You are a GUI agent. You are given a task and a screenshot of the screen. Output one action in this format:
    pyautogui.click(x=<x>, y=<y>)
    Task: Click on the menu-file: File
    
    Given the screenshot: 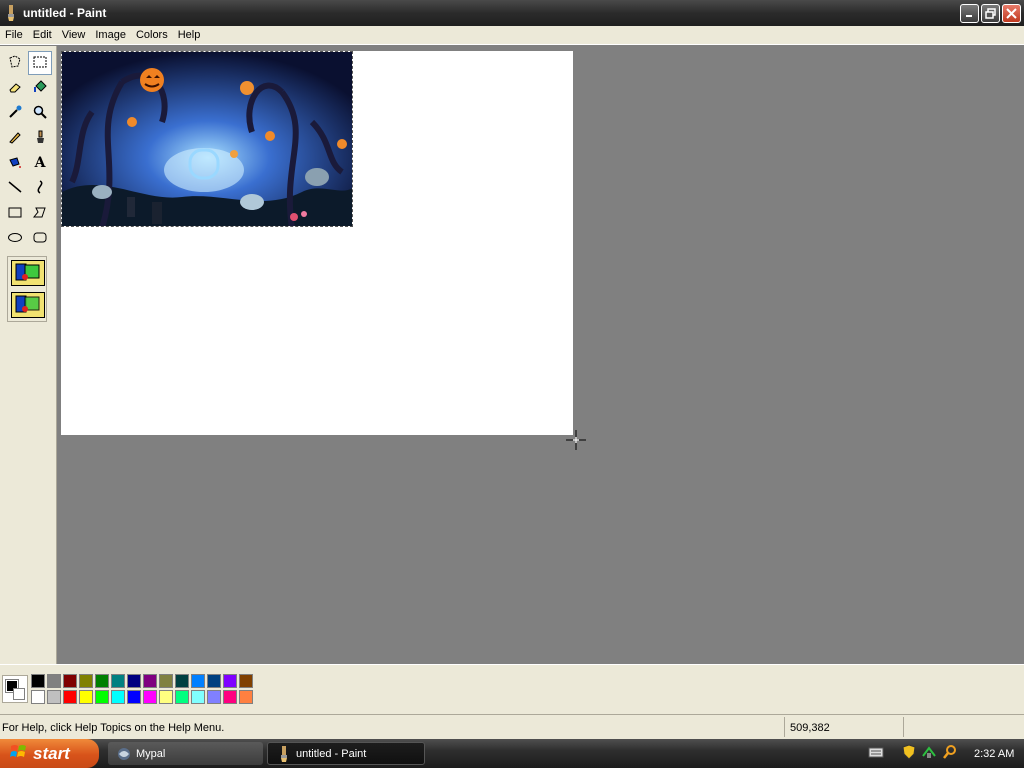 What is the action you would take?
    pyautogui.click(x=14, y=35)
    